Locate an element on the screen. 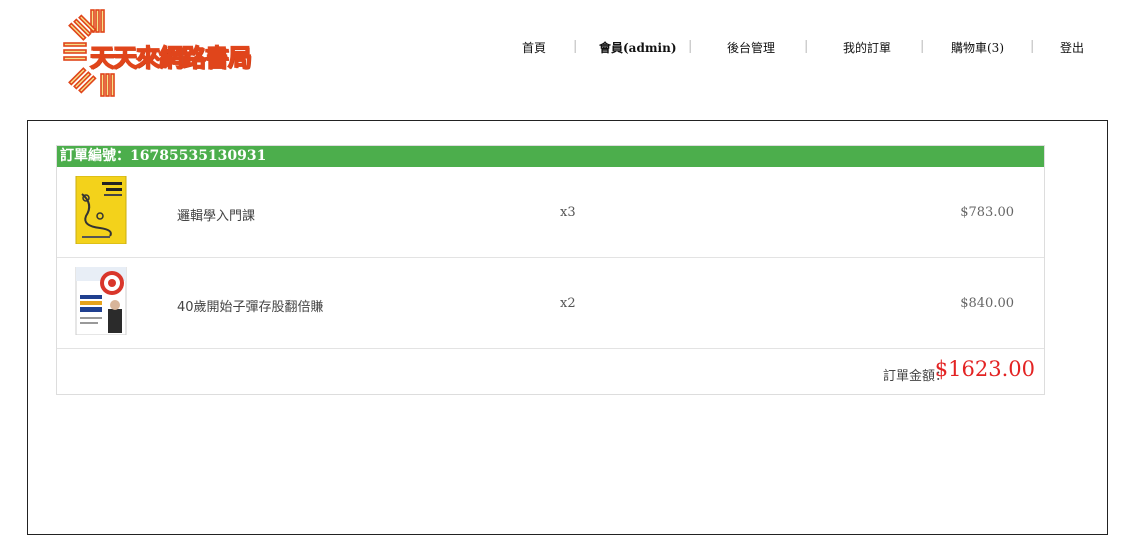 The image size is (1127, 543). item-quantity: x2 is located at coordinates (568, 303).